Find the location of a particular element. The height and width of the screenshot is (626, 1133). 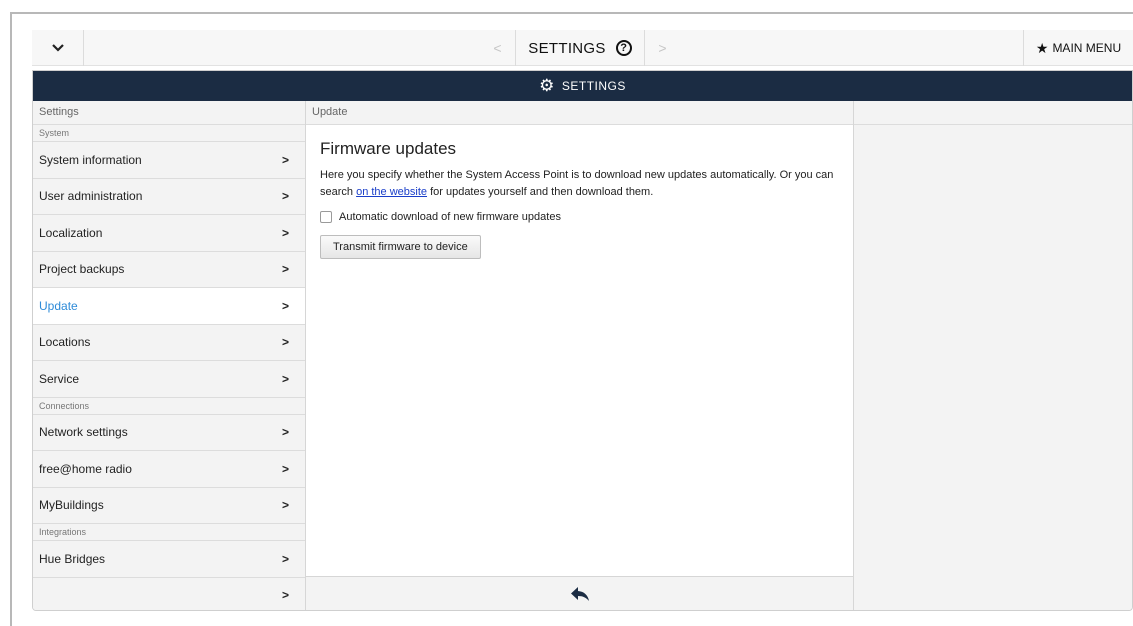

sidebar-item-label: System information is located at coordinates (90, 159).